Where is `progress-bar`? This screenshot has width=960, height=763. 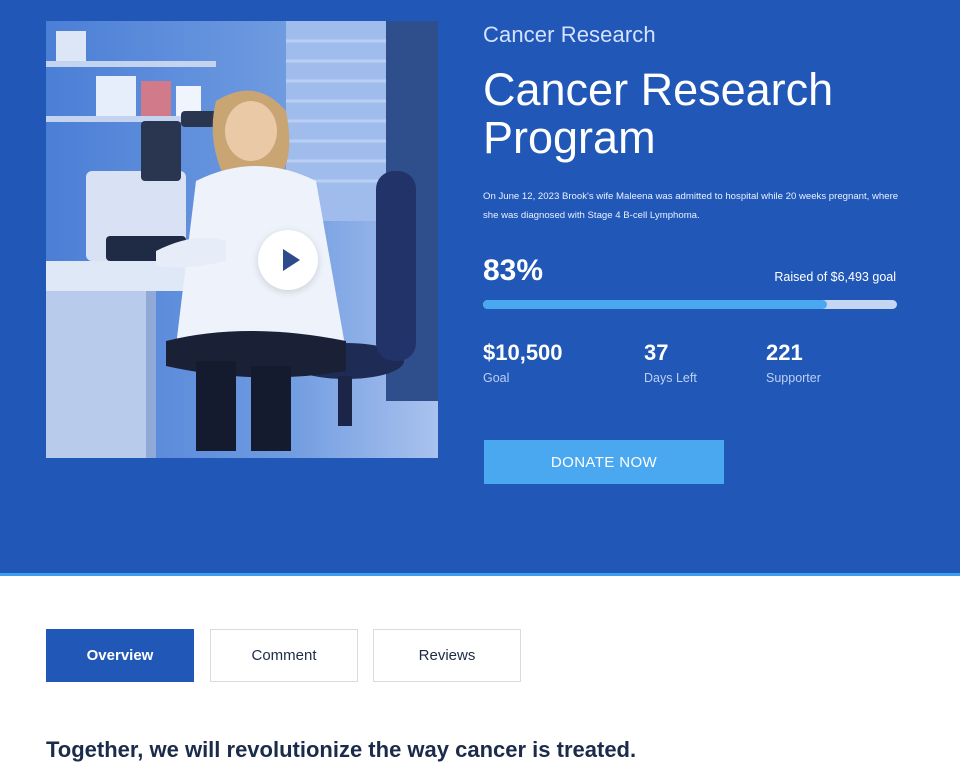 progress-bar is located at coordinates (690, 304).